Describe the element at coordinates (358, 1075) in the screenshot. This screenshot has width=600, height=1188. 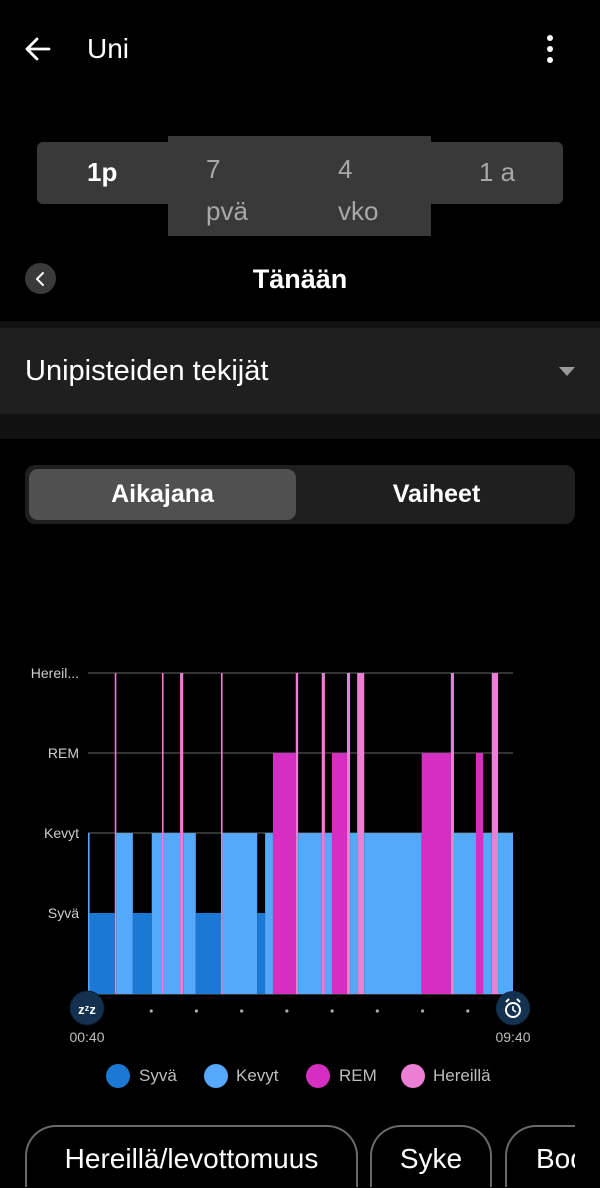
I see `legend-label: REM` at that location.